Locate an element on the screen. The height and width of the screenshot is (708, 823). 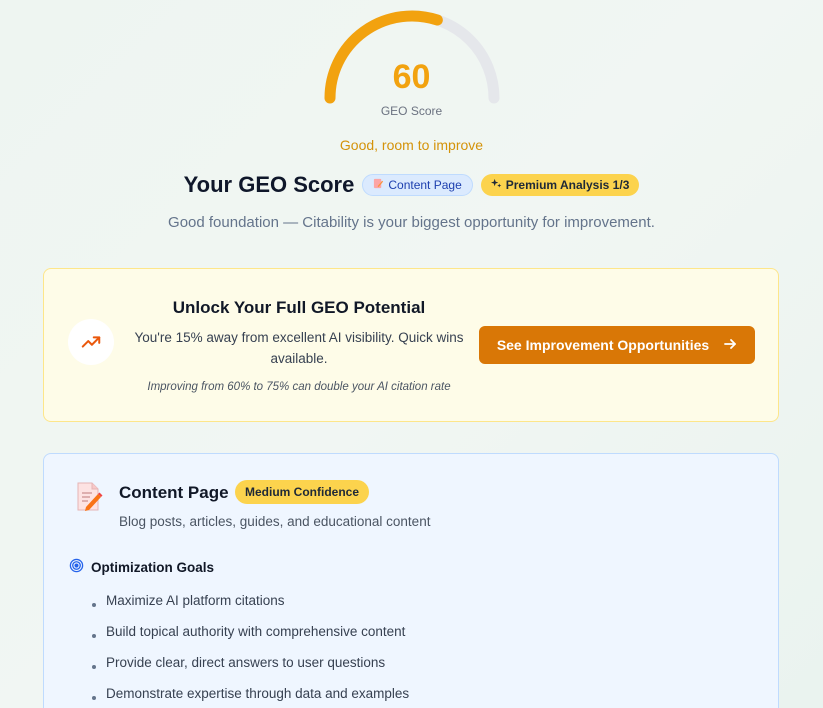
content-page-badge-label: Content Page is located at coordinates (425, 185).